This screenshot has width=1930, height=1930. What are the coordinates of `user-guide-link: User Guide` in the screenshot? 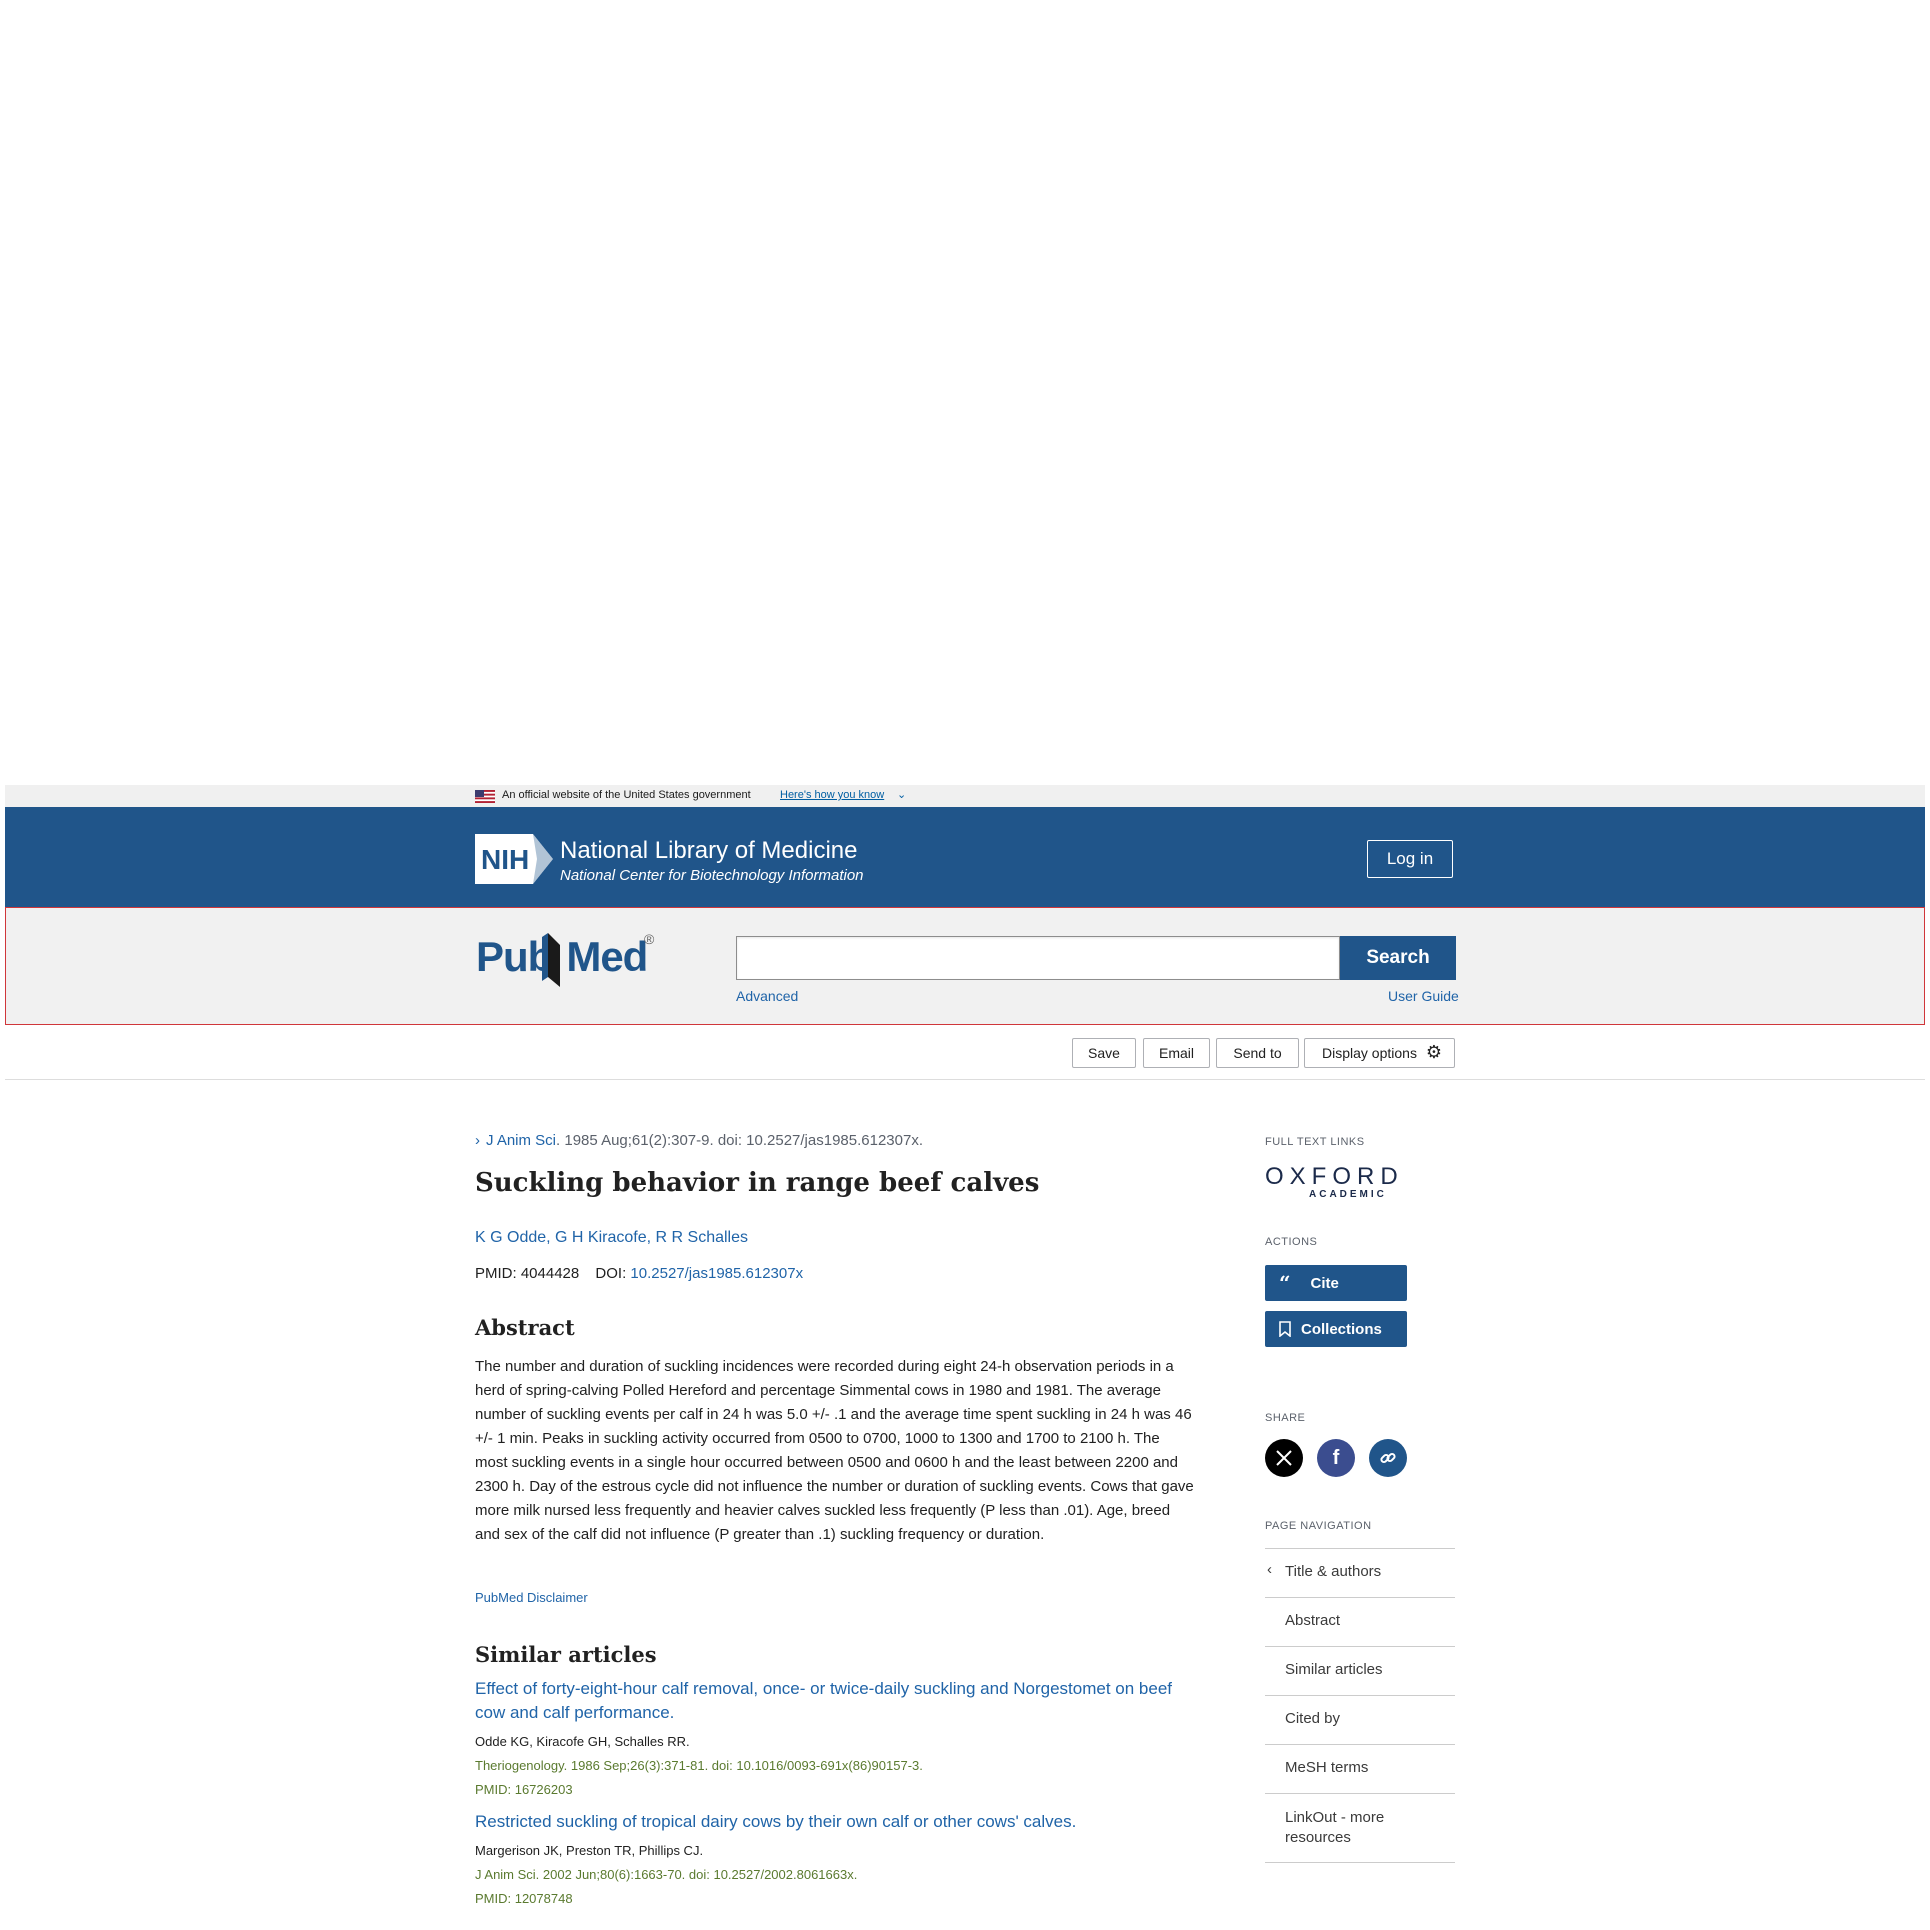 It's located at (1423, 996).